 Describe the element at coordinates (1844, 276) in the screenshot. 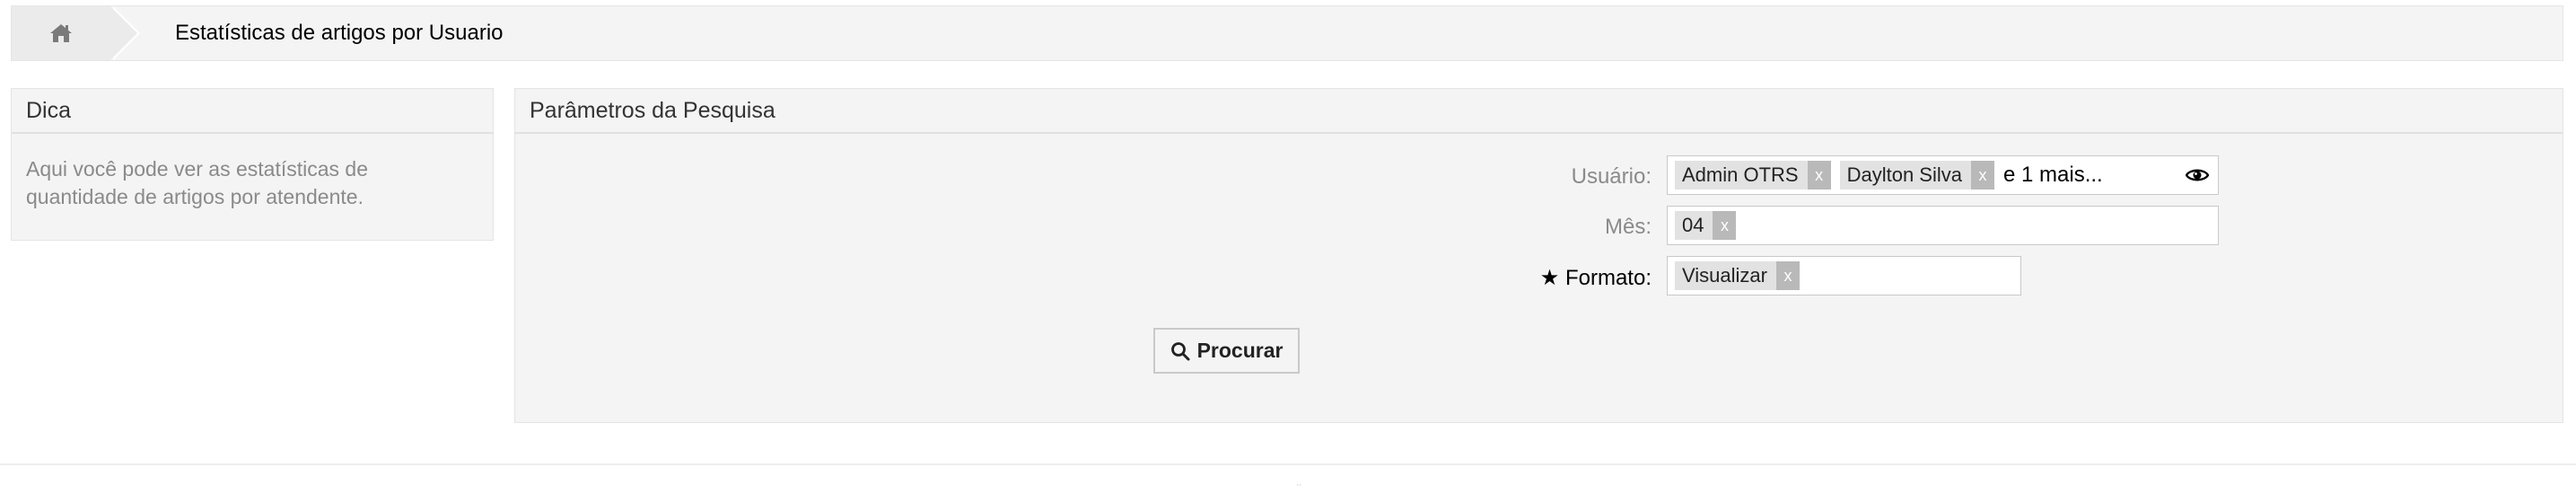

I see `format-field: Visualizar x` at that location.